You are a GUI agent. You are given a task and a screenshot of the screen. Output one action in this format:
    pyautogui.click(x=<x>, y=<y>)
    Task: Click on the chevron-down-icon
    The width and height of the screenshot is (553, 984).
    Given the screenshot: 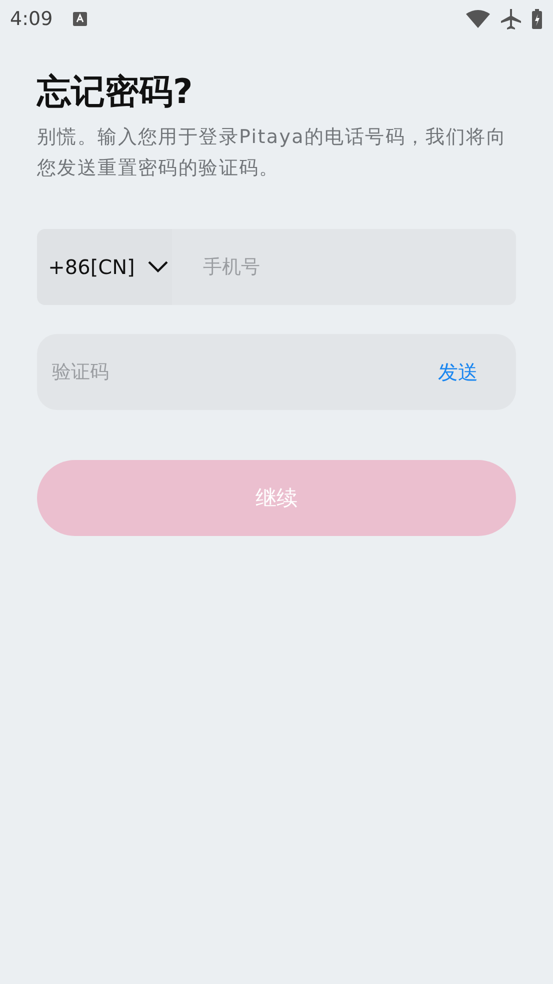 What is the action you would take?
    pyautogui.click(x=157, y=267)
    